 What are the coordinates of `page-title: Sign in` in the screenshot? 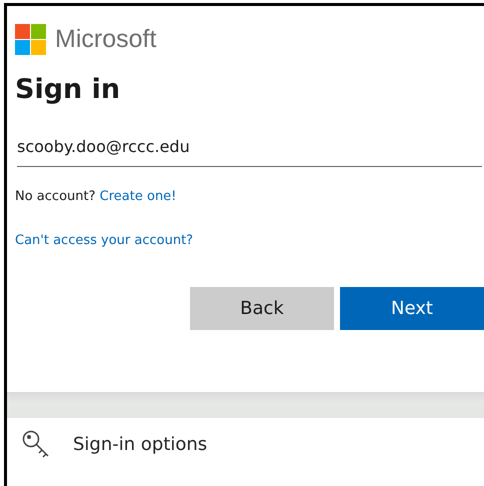 It's located at (68, 90).